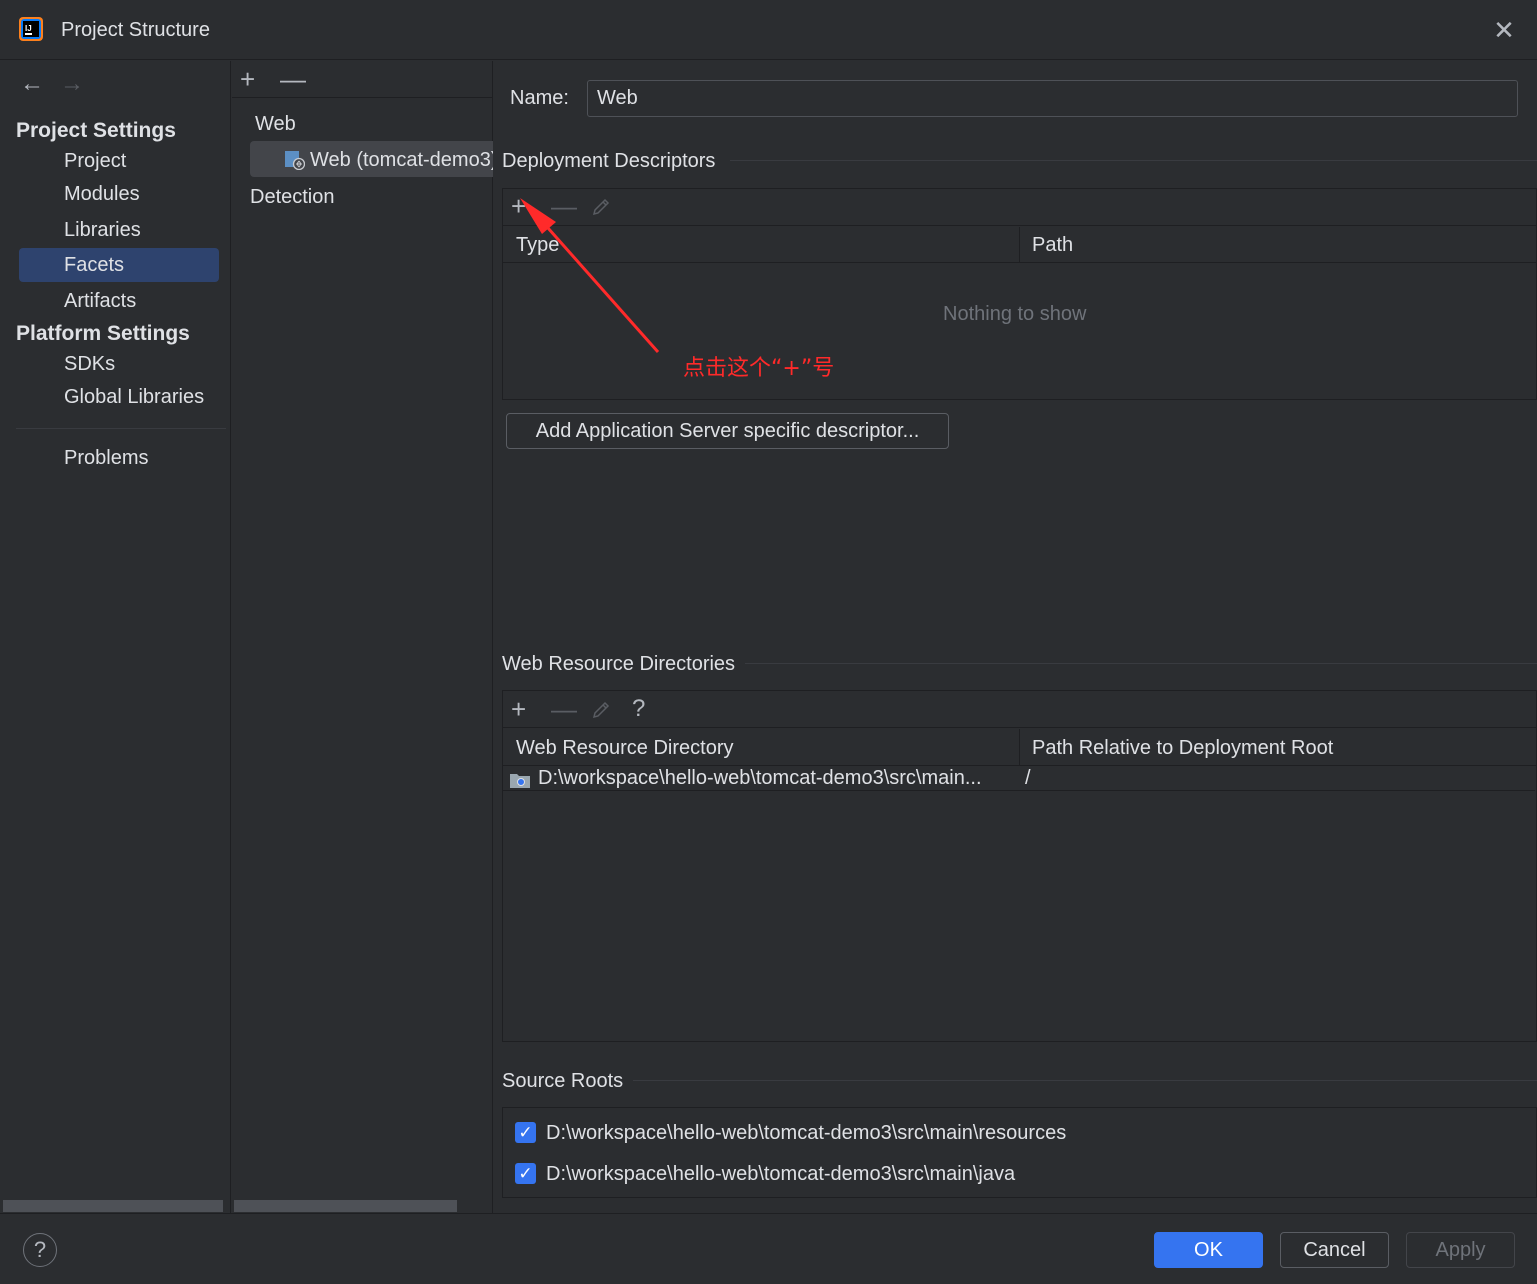  What do you see at coordinates (119, 301) in the screenshot?
I see `sidebar-item-artifacts: Artifacts` at bounding box center [119, 301].